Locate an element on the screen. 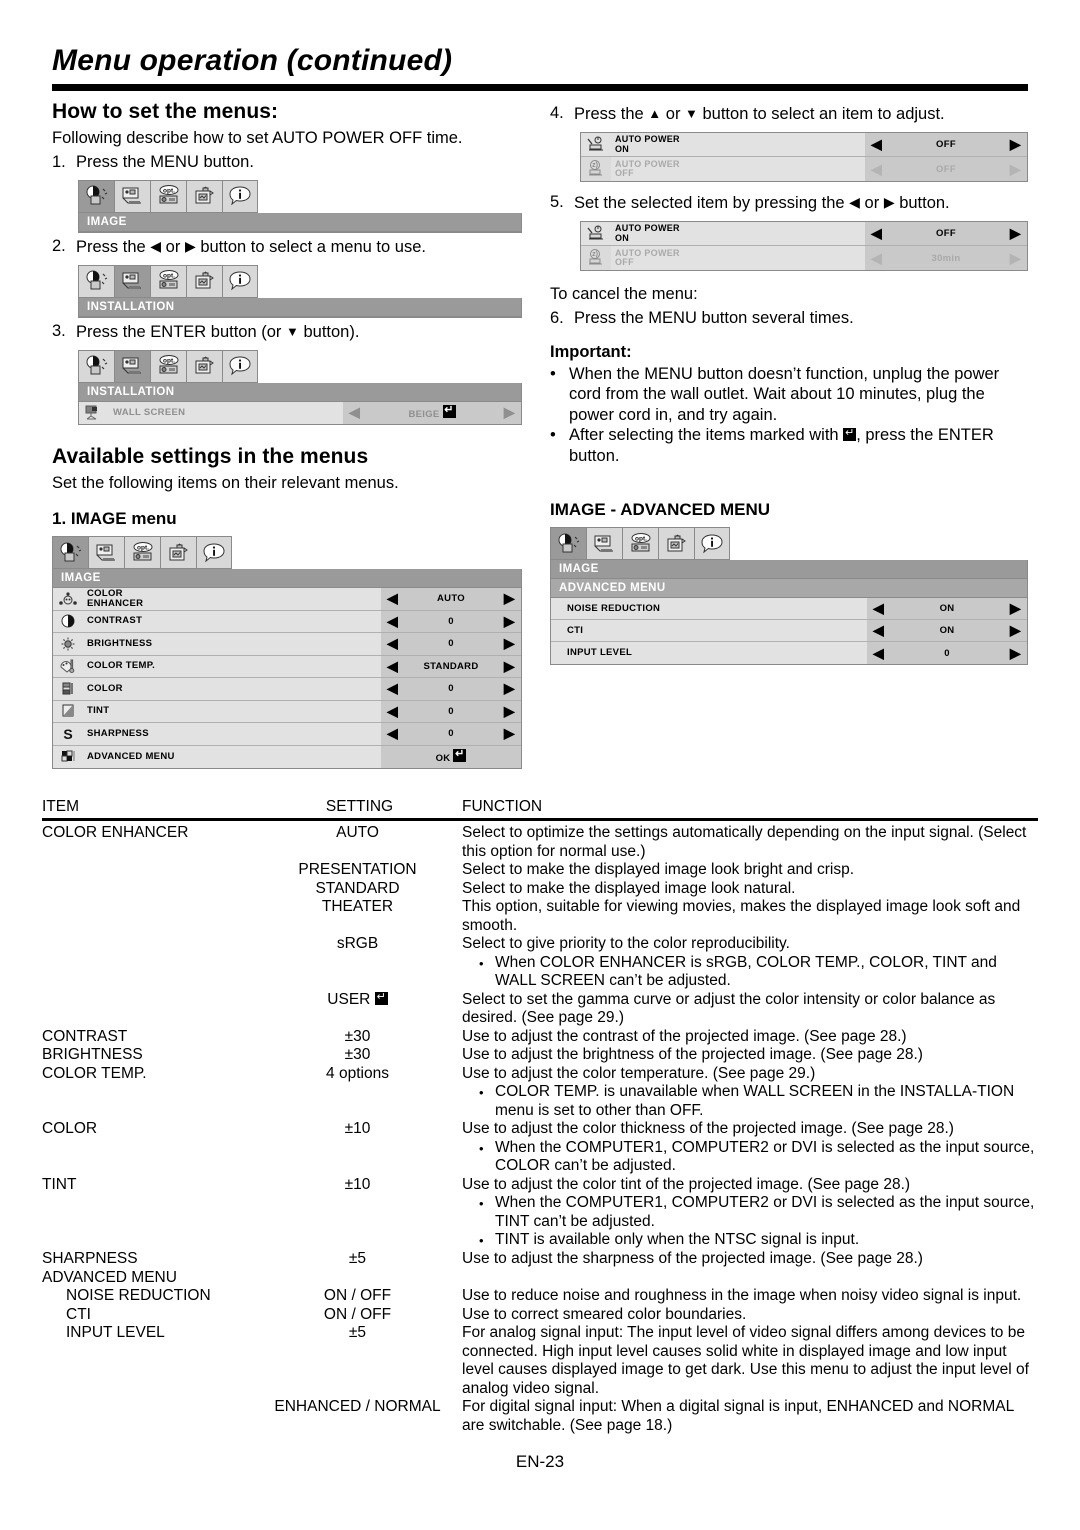 The height and width of the screenshot is (1530, 1080). step-3-number: 3. is located at coordinates (59, 330).